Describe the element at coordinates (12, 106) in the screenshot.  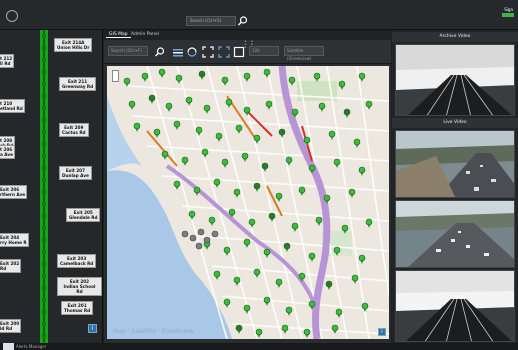
I see `exit-label: t 210 etland Rd` at that location.